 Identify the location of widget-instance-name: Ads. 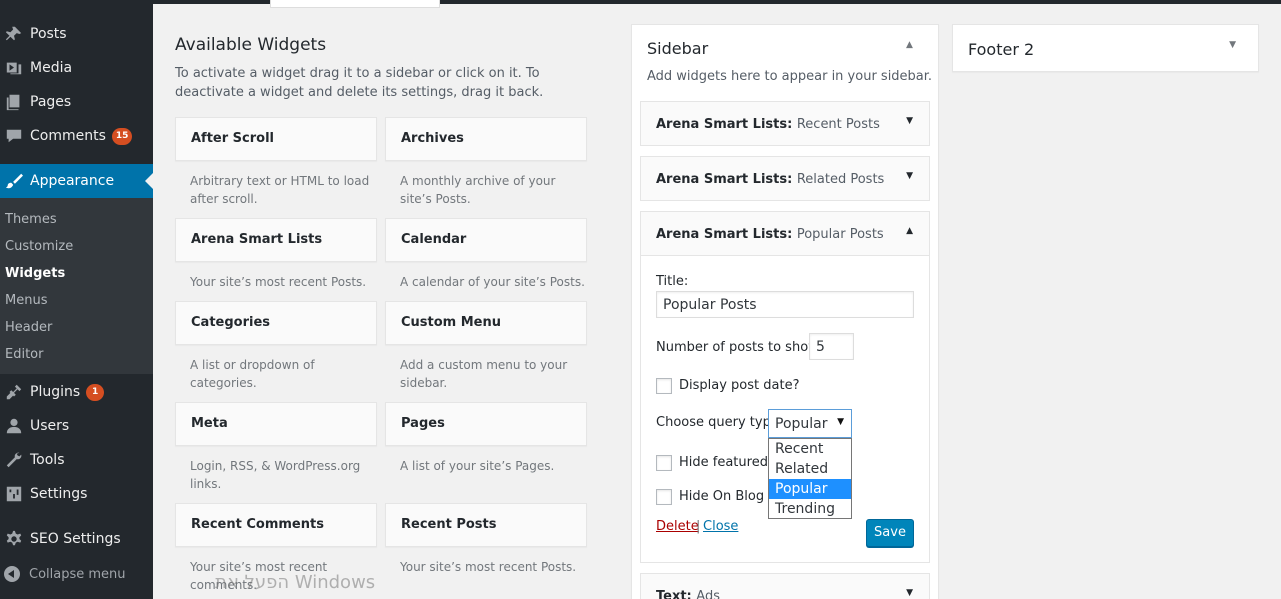
(708, 594).